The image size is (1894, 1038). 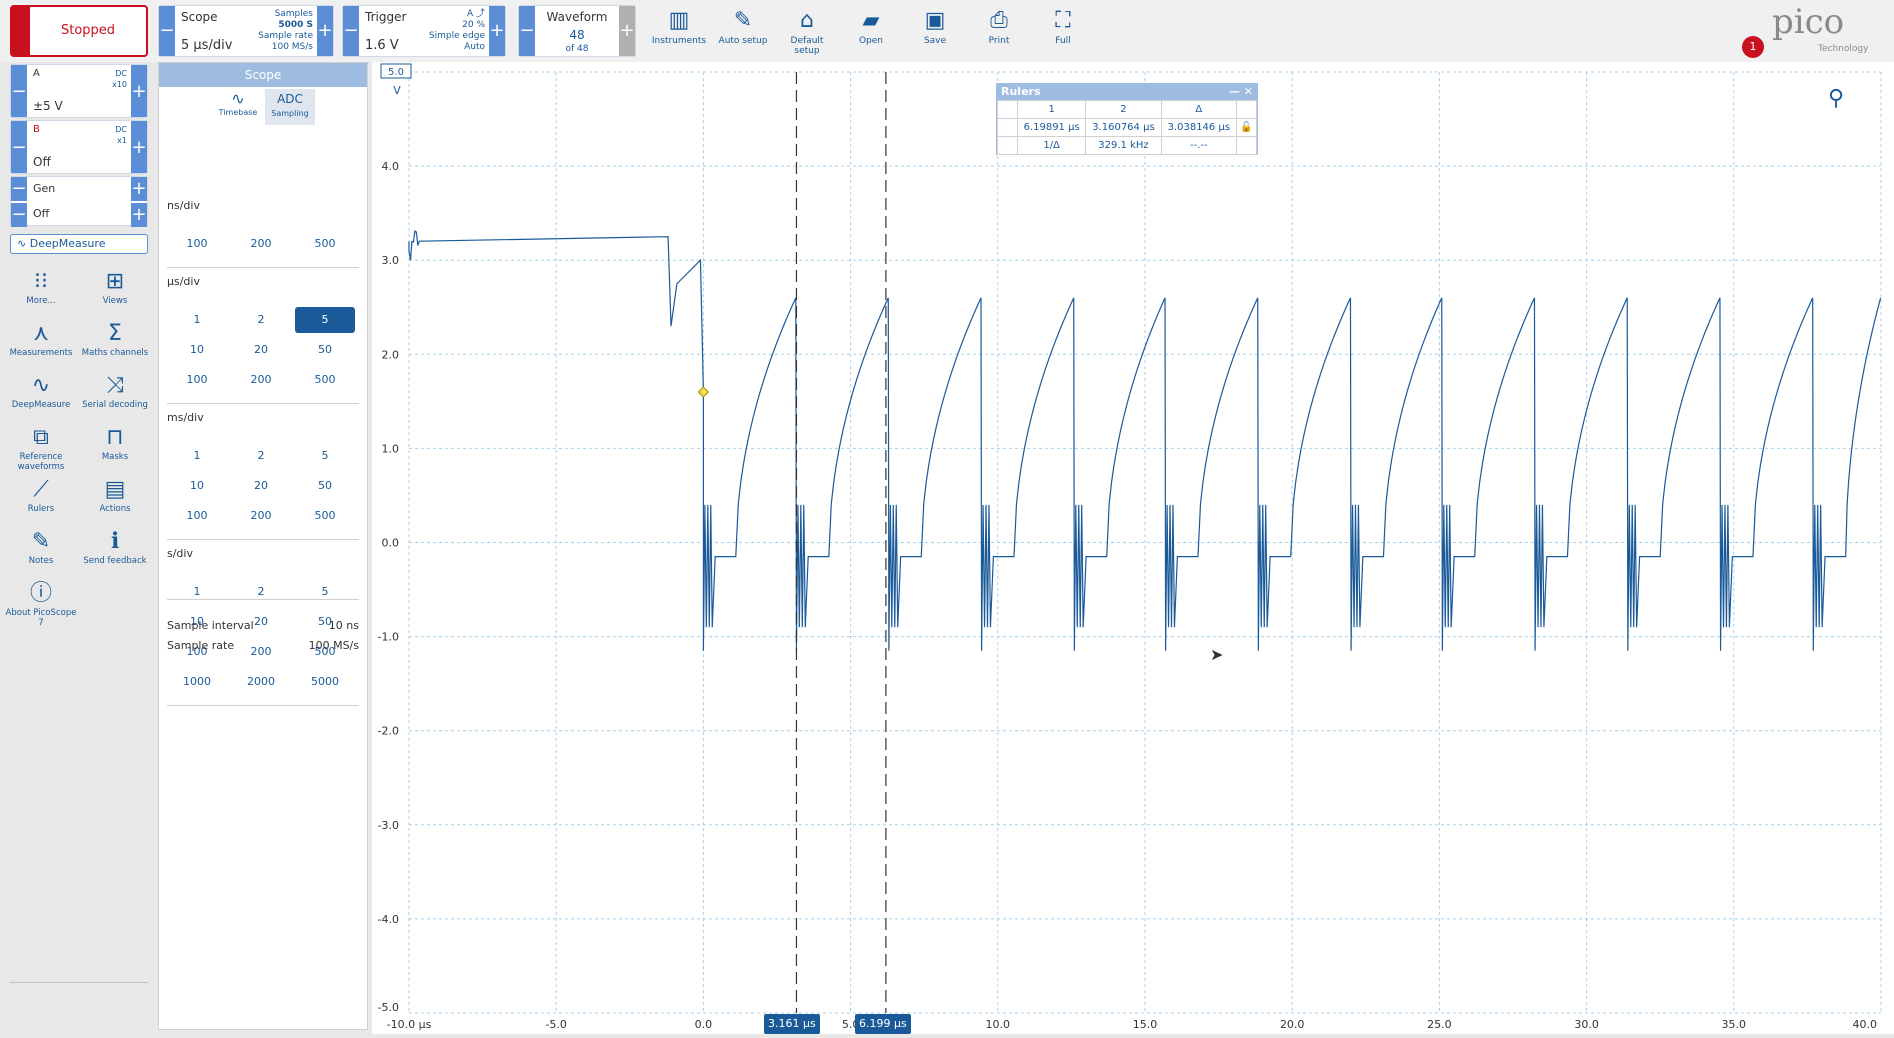 I want to click on masks-button: ⊓ Masks, so click(x=115, y=443).